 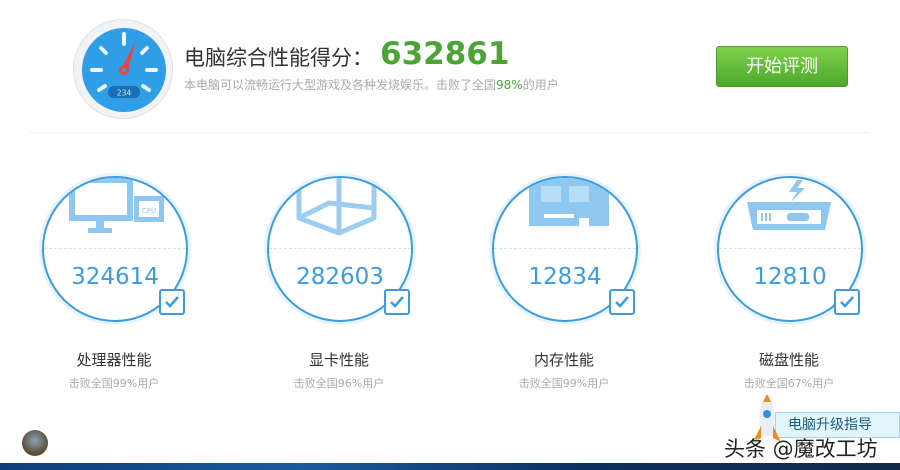 I want to click on cpu-score: 324614, so click(x=115, y=277).